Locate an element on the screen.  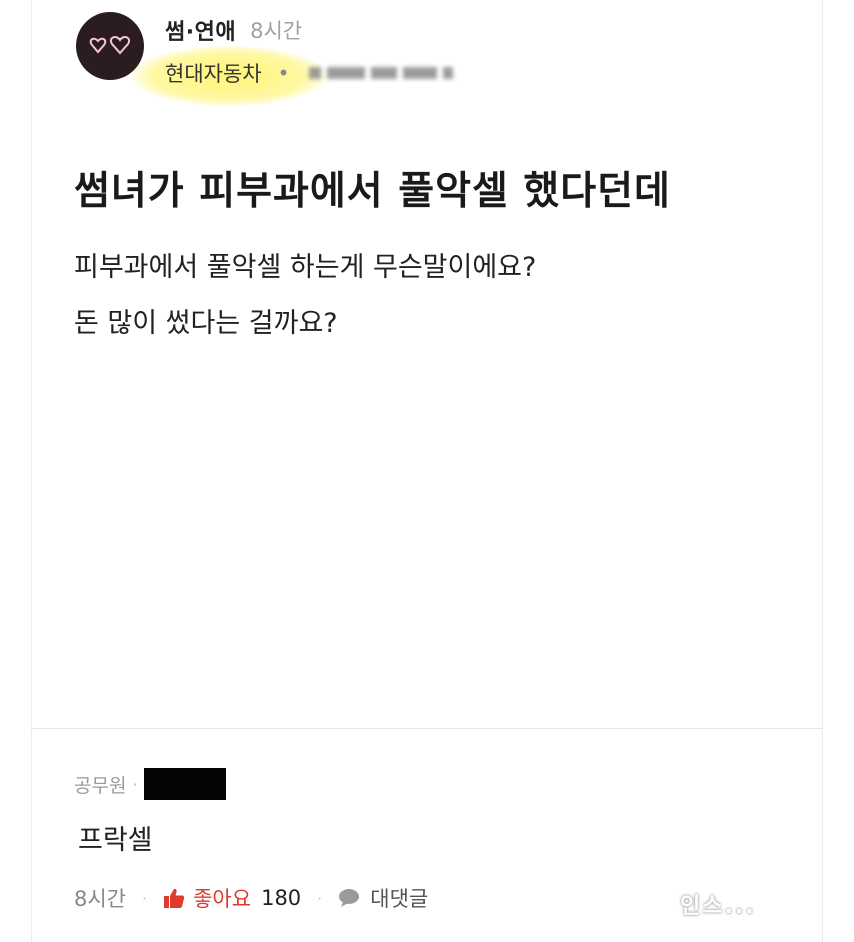
comment-author-company: 공무원 is located at coordinates (100, 784).